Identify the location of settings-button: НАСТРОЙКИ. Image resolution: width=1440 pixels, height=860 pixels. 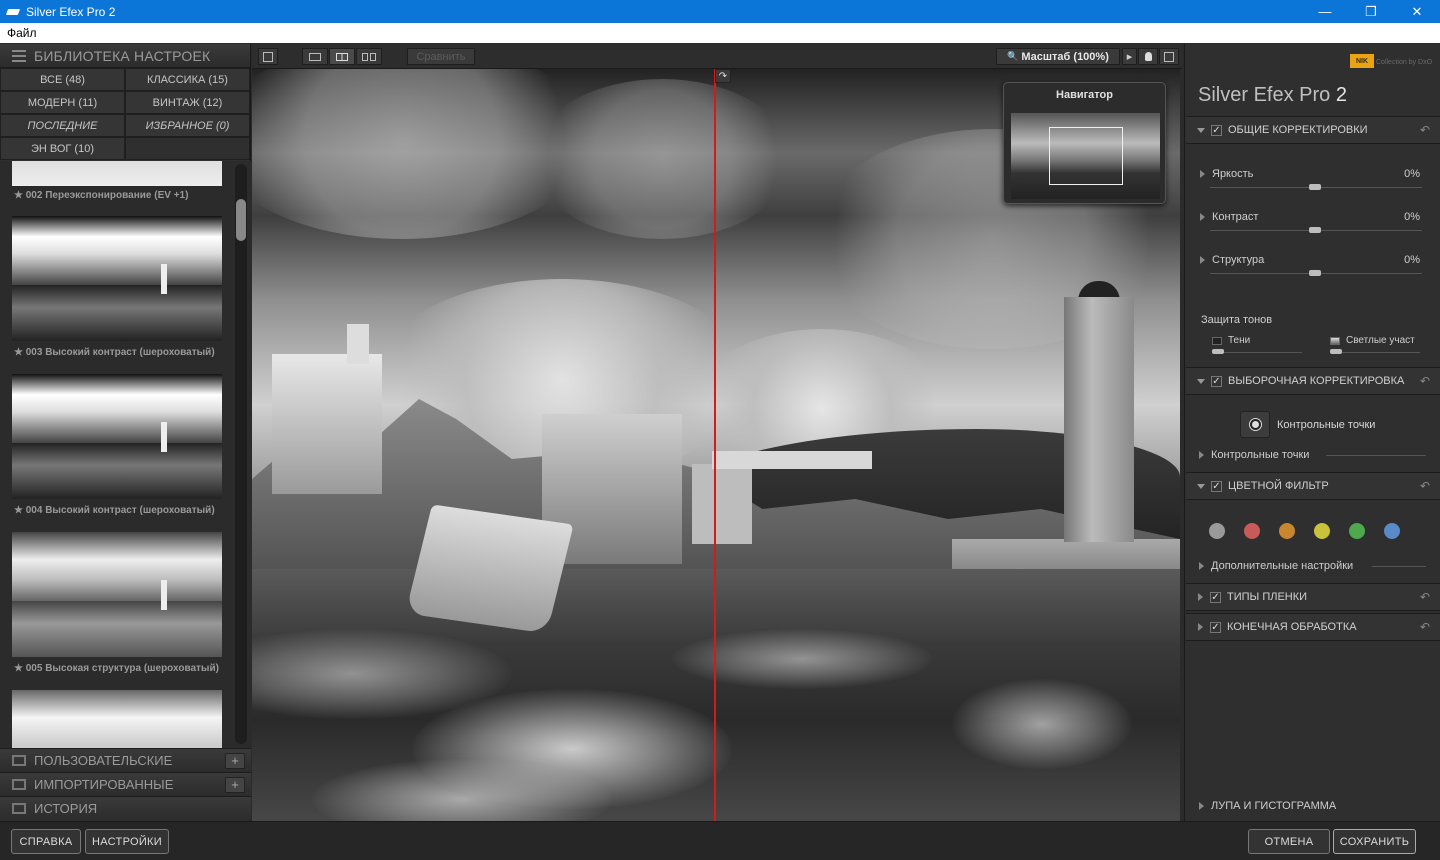
(127, 841).